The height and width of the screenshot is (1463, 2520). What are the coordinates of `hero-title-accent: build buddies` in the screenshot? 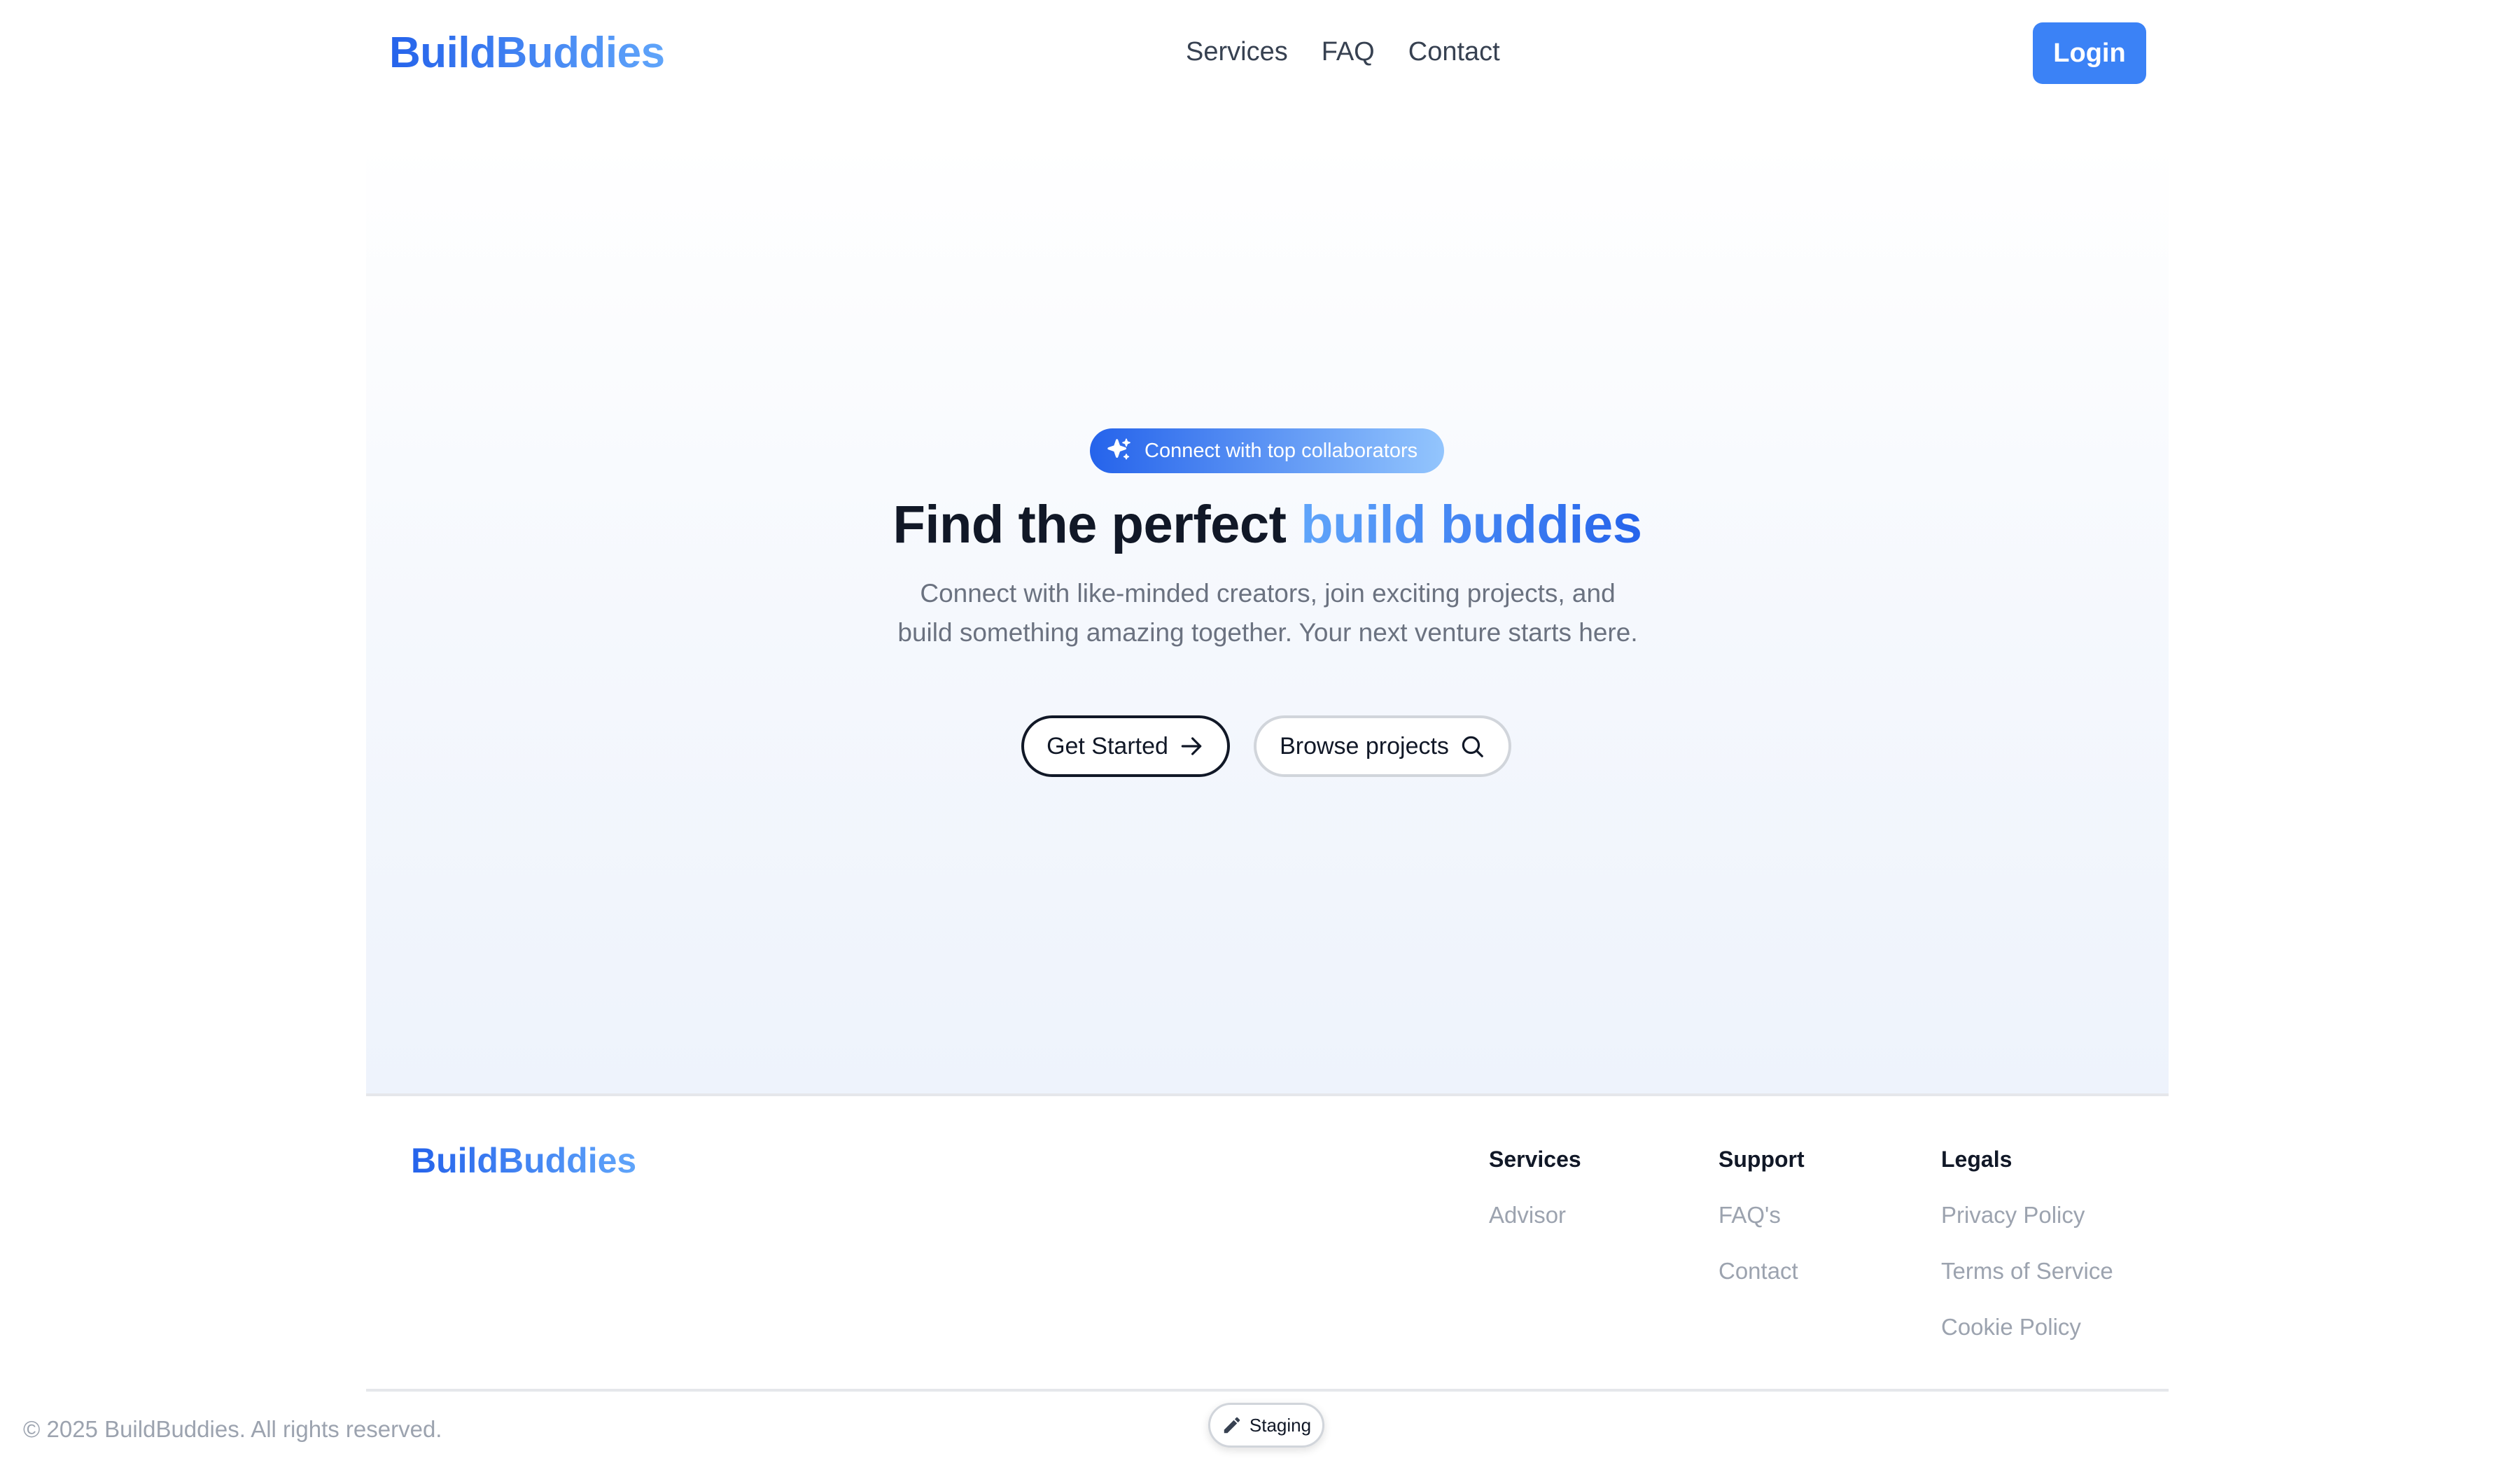 It's located at (1471, 524).